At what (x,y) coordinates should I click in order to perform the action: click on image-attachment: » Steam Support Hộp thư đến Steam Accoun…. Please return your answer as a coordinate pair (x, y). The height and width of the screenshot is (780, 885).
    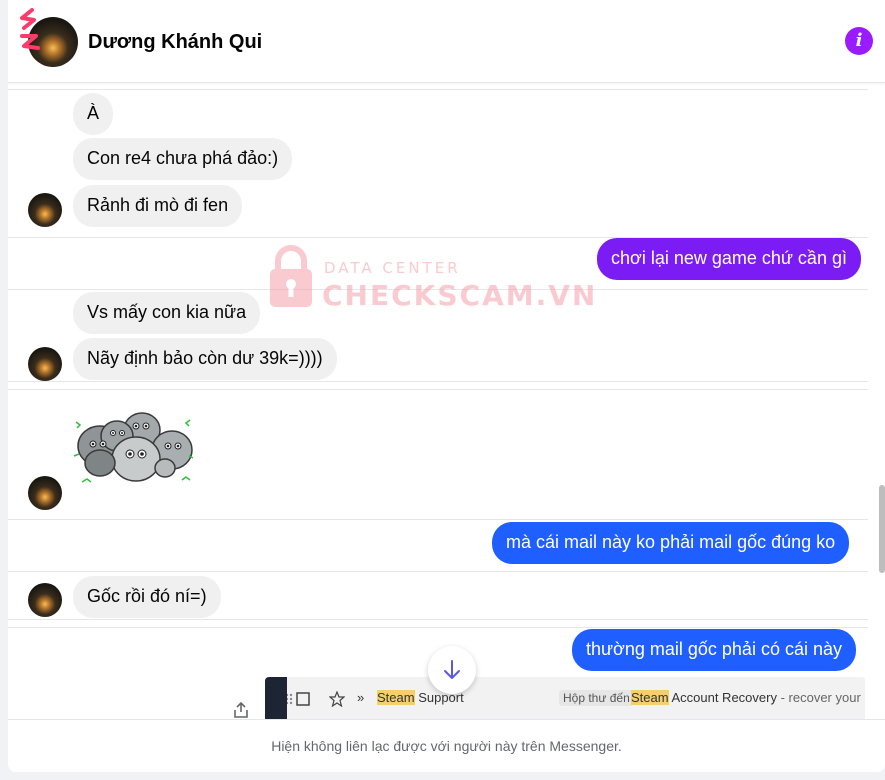
    Looking at the image, I should click on (565, 698).